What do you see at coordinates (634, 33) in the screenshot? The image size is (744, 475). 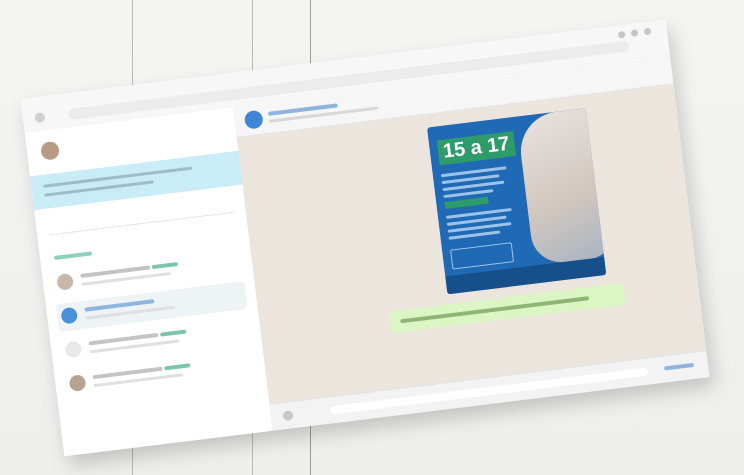 I see `window-controls` at bounding box center [634, 33].